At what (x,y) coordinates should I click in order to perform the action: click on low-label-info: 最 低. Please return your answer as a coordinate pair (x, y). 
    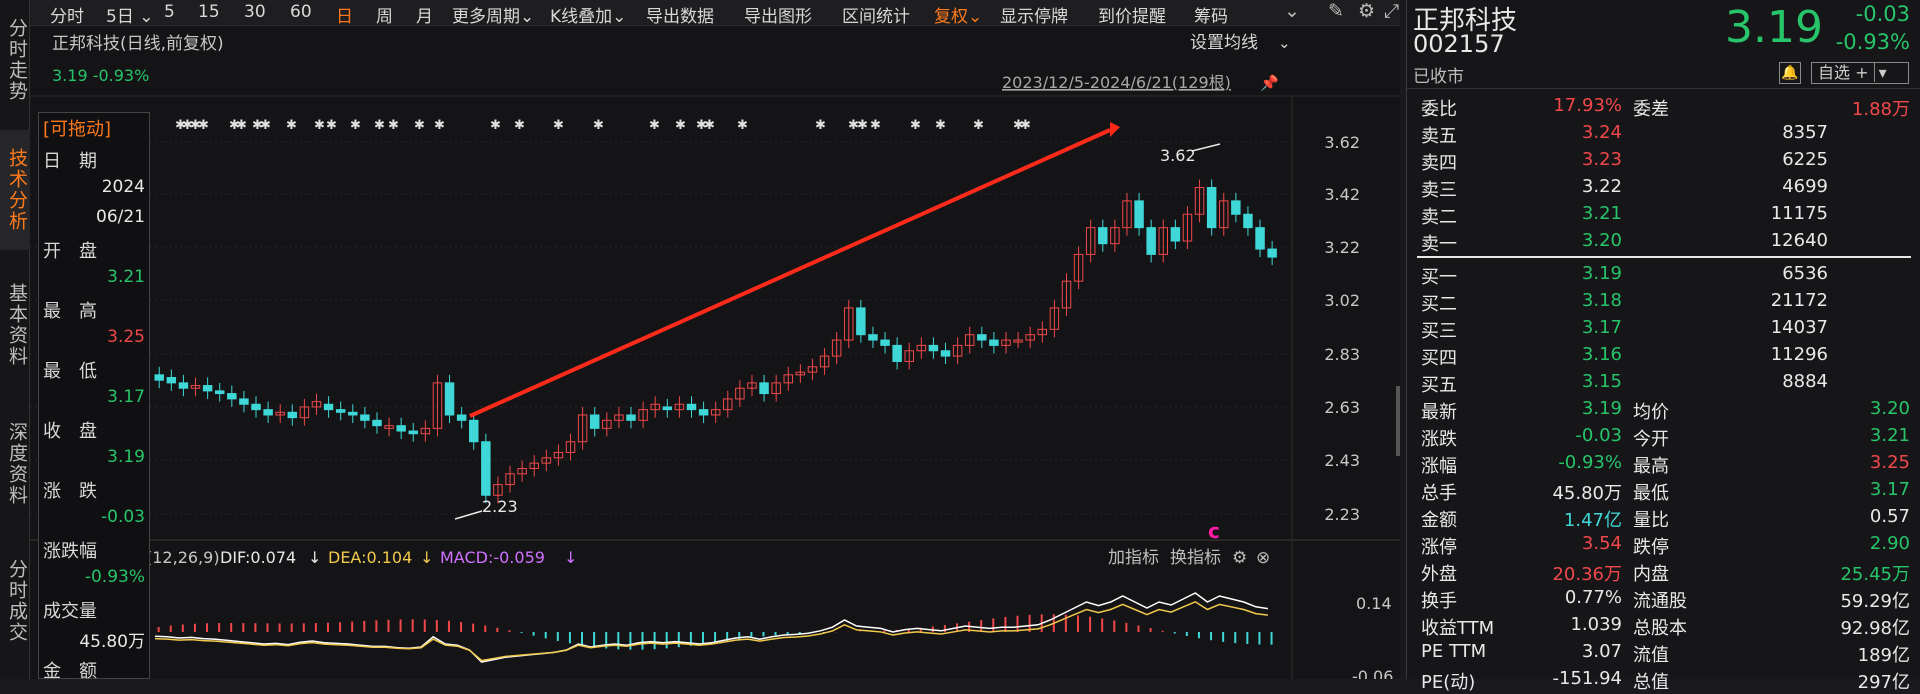
    Looking at the image, I should click on (70, 371).